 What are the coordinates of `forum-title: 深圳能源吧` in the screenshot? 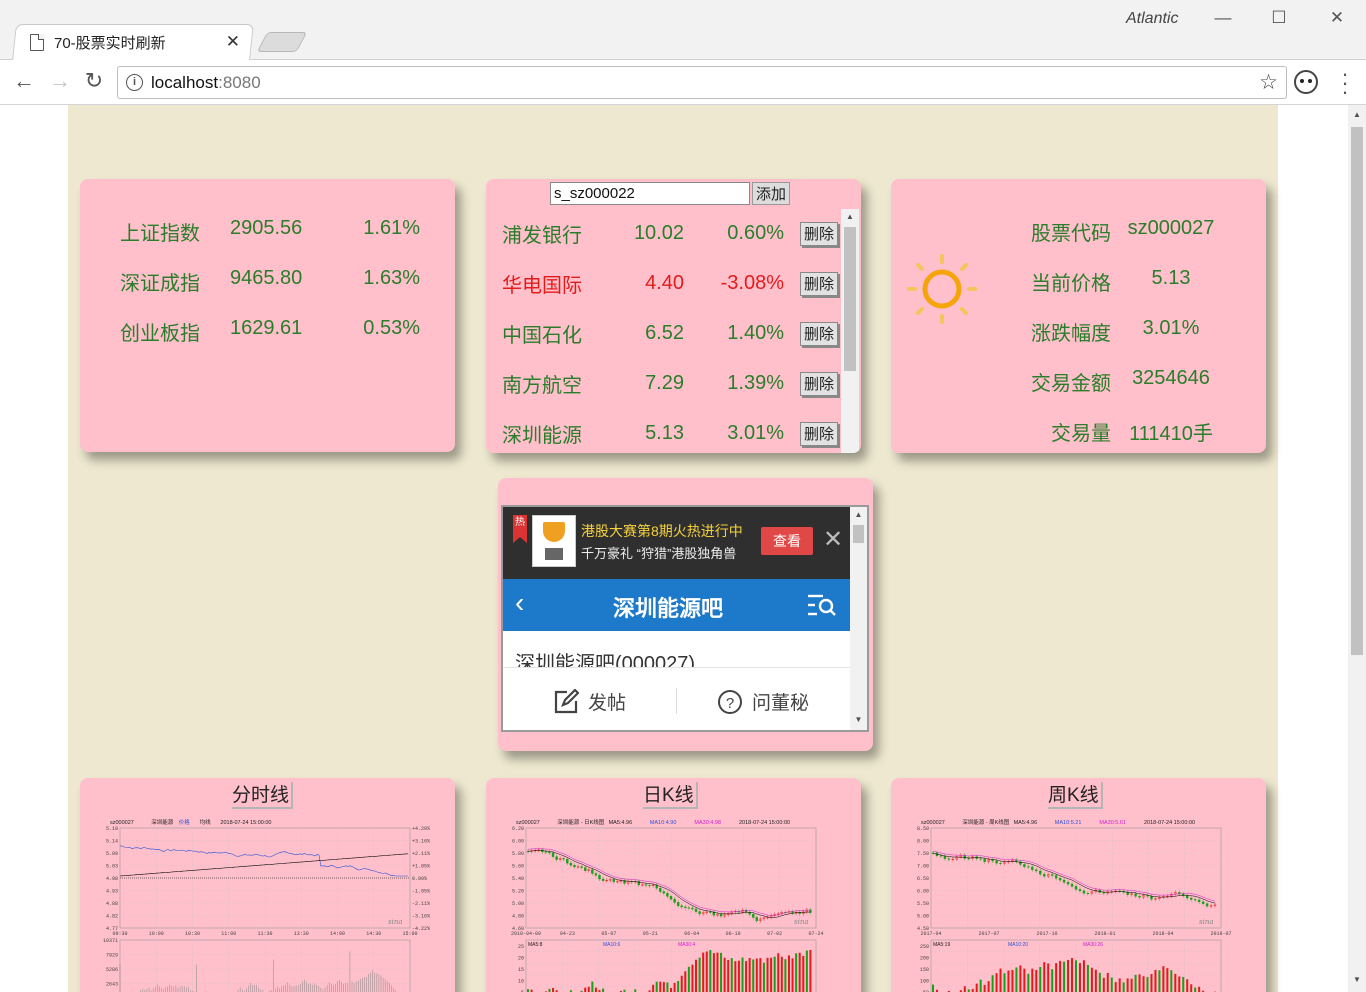 It's located at (667, 608).